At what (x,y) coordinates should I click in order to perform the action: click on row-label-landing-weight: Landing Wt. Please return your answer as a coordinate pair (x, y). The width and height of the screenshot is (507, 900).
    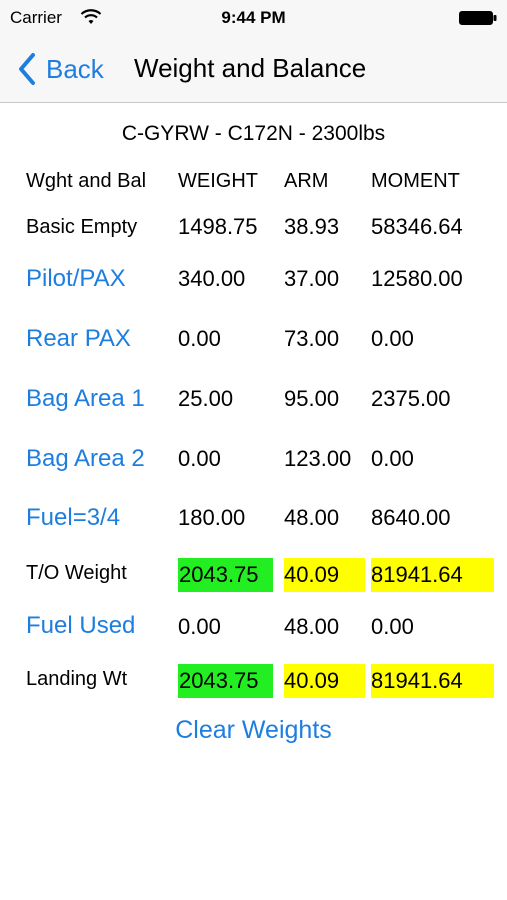
    Looking at the image, I should click on (77, 679).